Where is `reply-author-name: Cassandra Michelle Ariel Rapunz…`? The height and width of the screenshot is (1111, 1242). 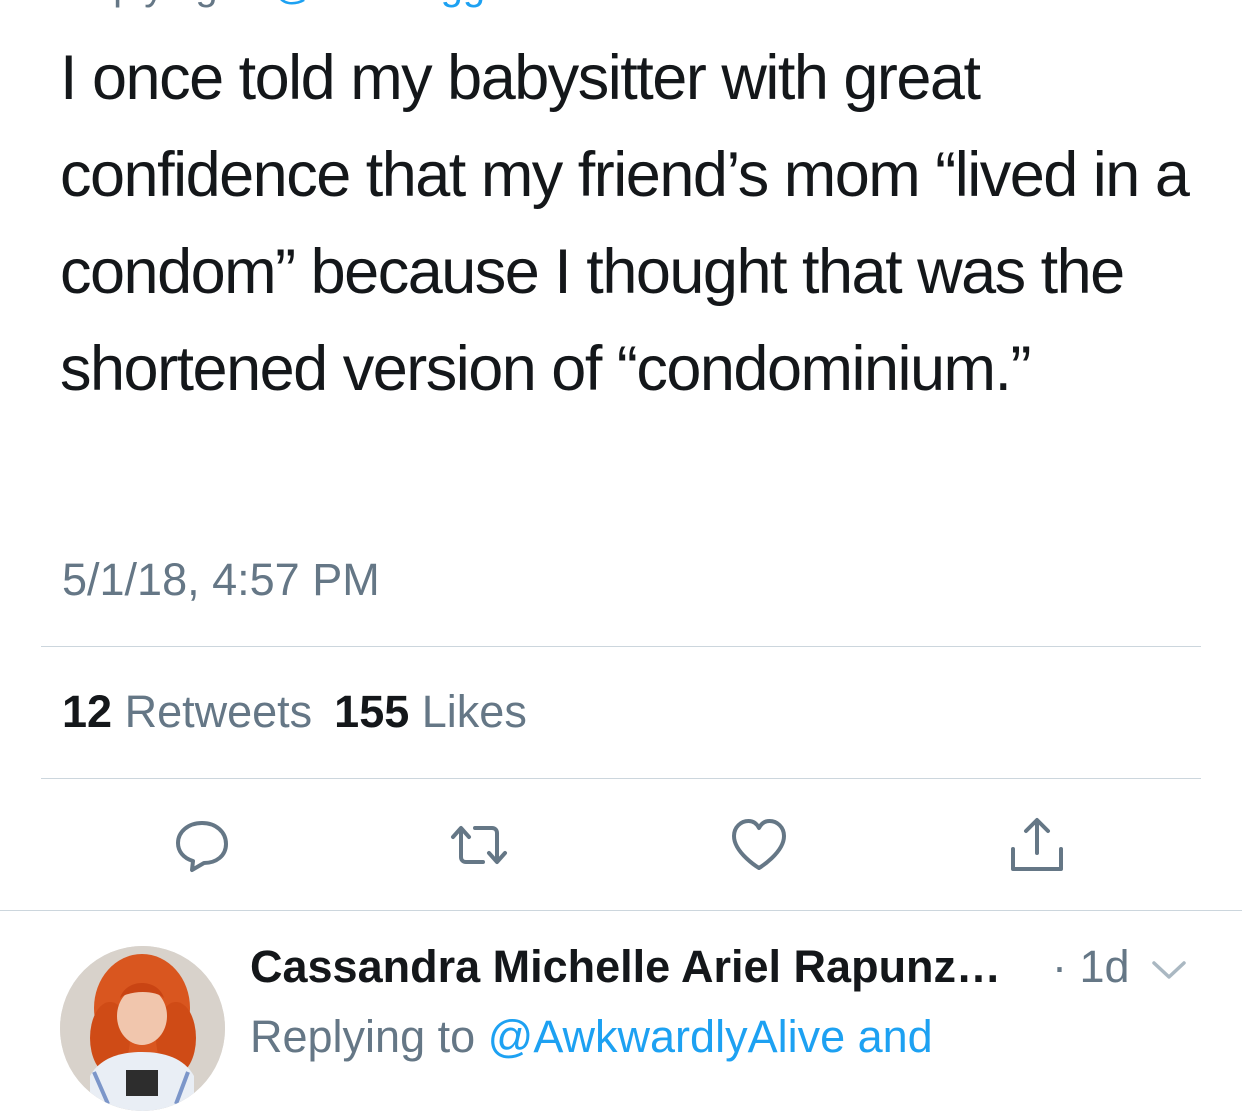 reply-author-name: Cassandra Michelle Ariel Rapunz… is located at coordinates (625, 967).